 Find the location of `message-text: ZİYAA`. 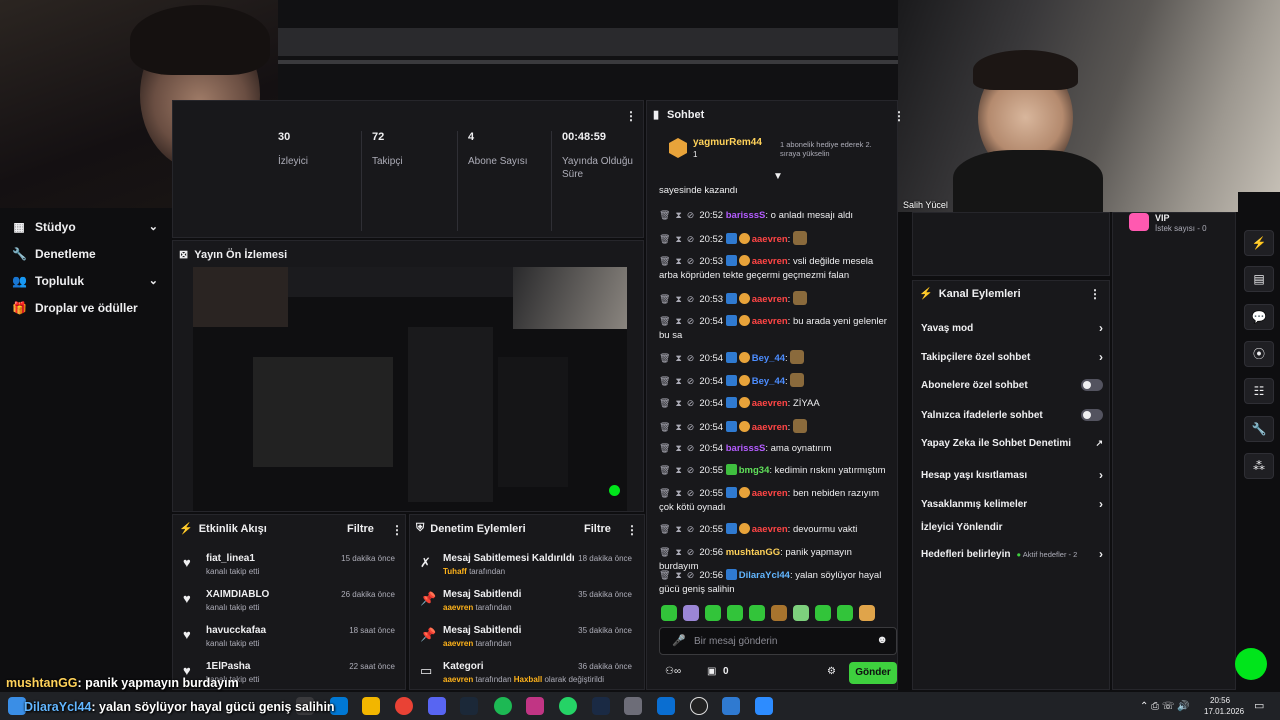

message-text: ZİYAA is located at coordinates (806, 403).